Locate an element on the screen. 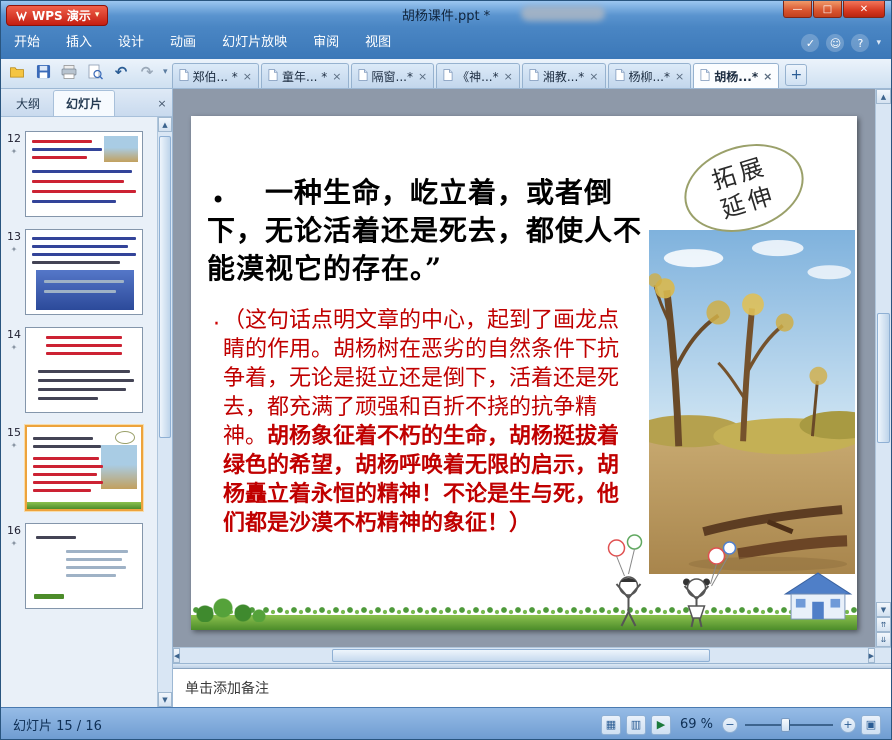  thumbnail-slide-15-selected is located at coordinates (84, 468).